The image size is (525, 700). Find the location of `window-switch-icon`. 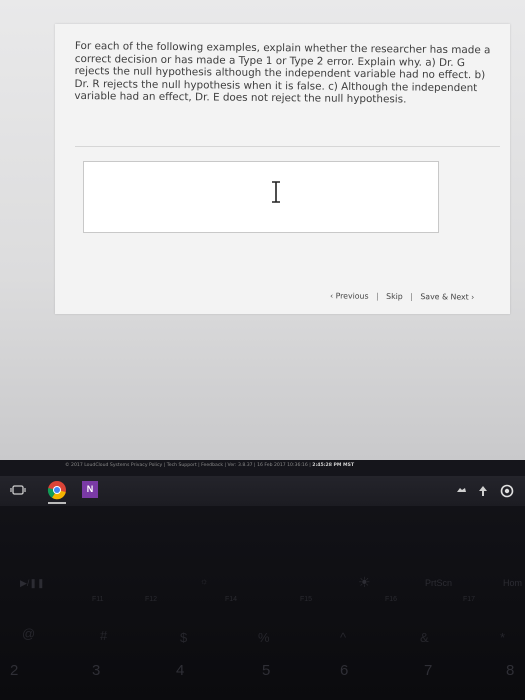

window-switch-icon is located at coordinates (18, 490).